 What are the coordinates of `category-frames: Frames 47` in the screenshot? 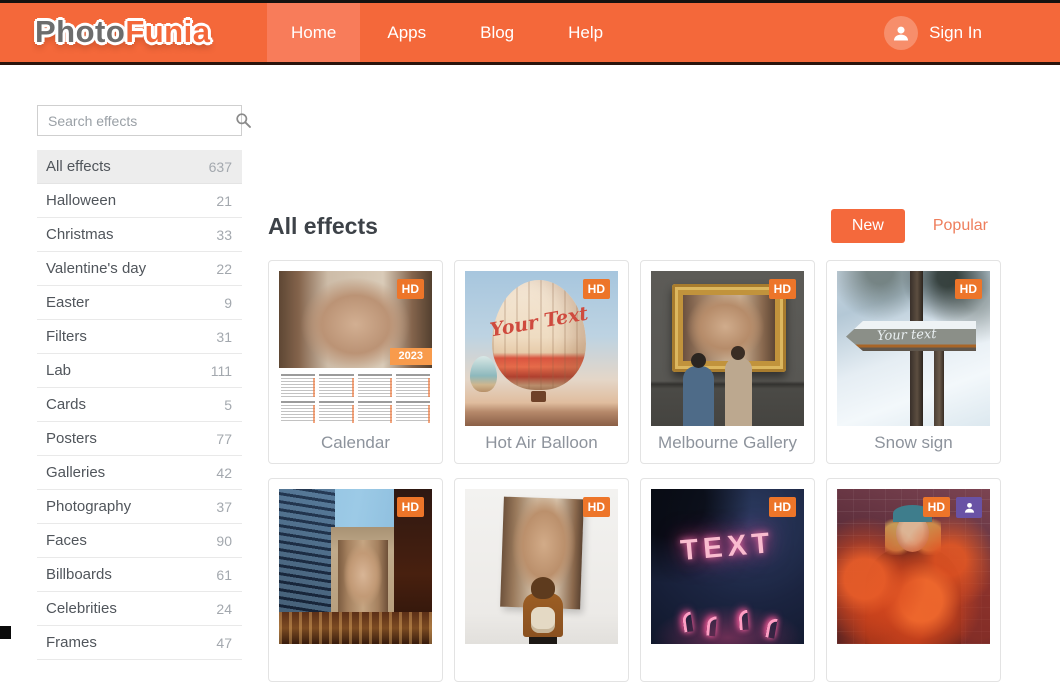 It's located at (139, 643).